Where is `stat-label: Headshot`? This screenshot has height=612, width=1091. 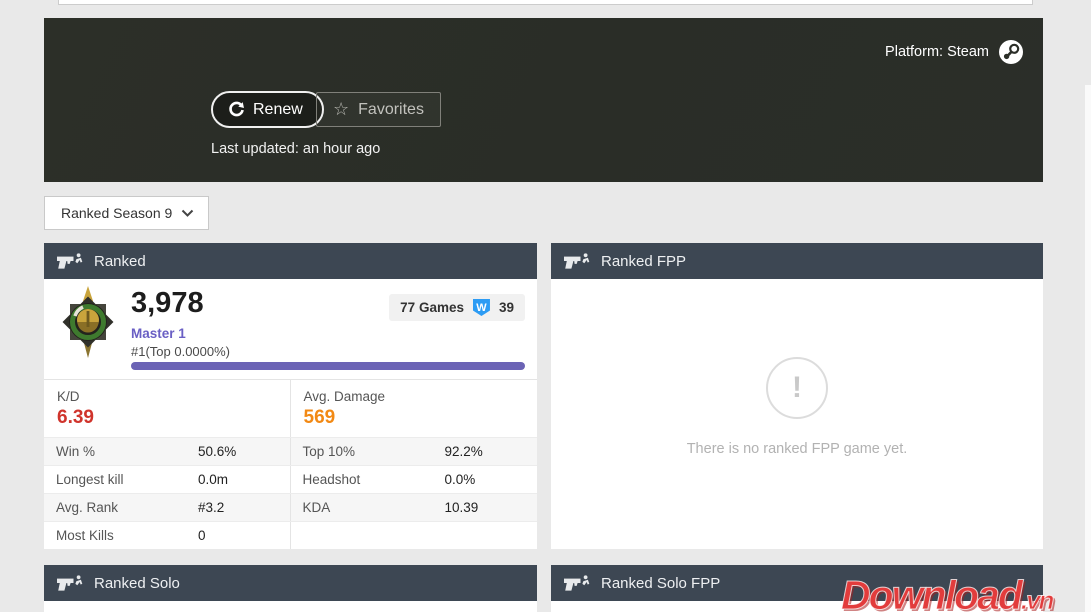
stat-label: Headshot is located at coordinates (331, 479).